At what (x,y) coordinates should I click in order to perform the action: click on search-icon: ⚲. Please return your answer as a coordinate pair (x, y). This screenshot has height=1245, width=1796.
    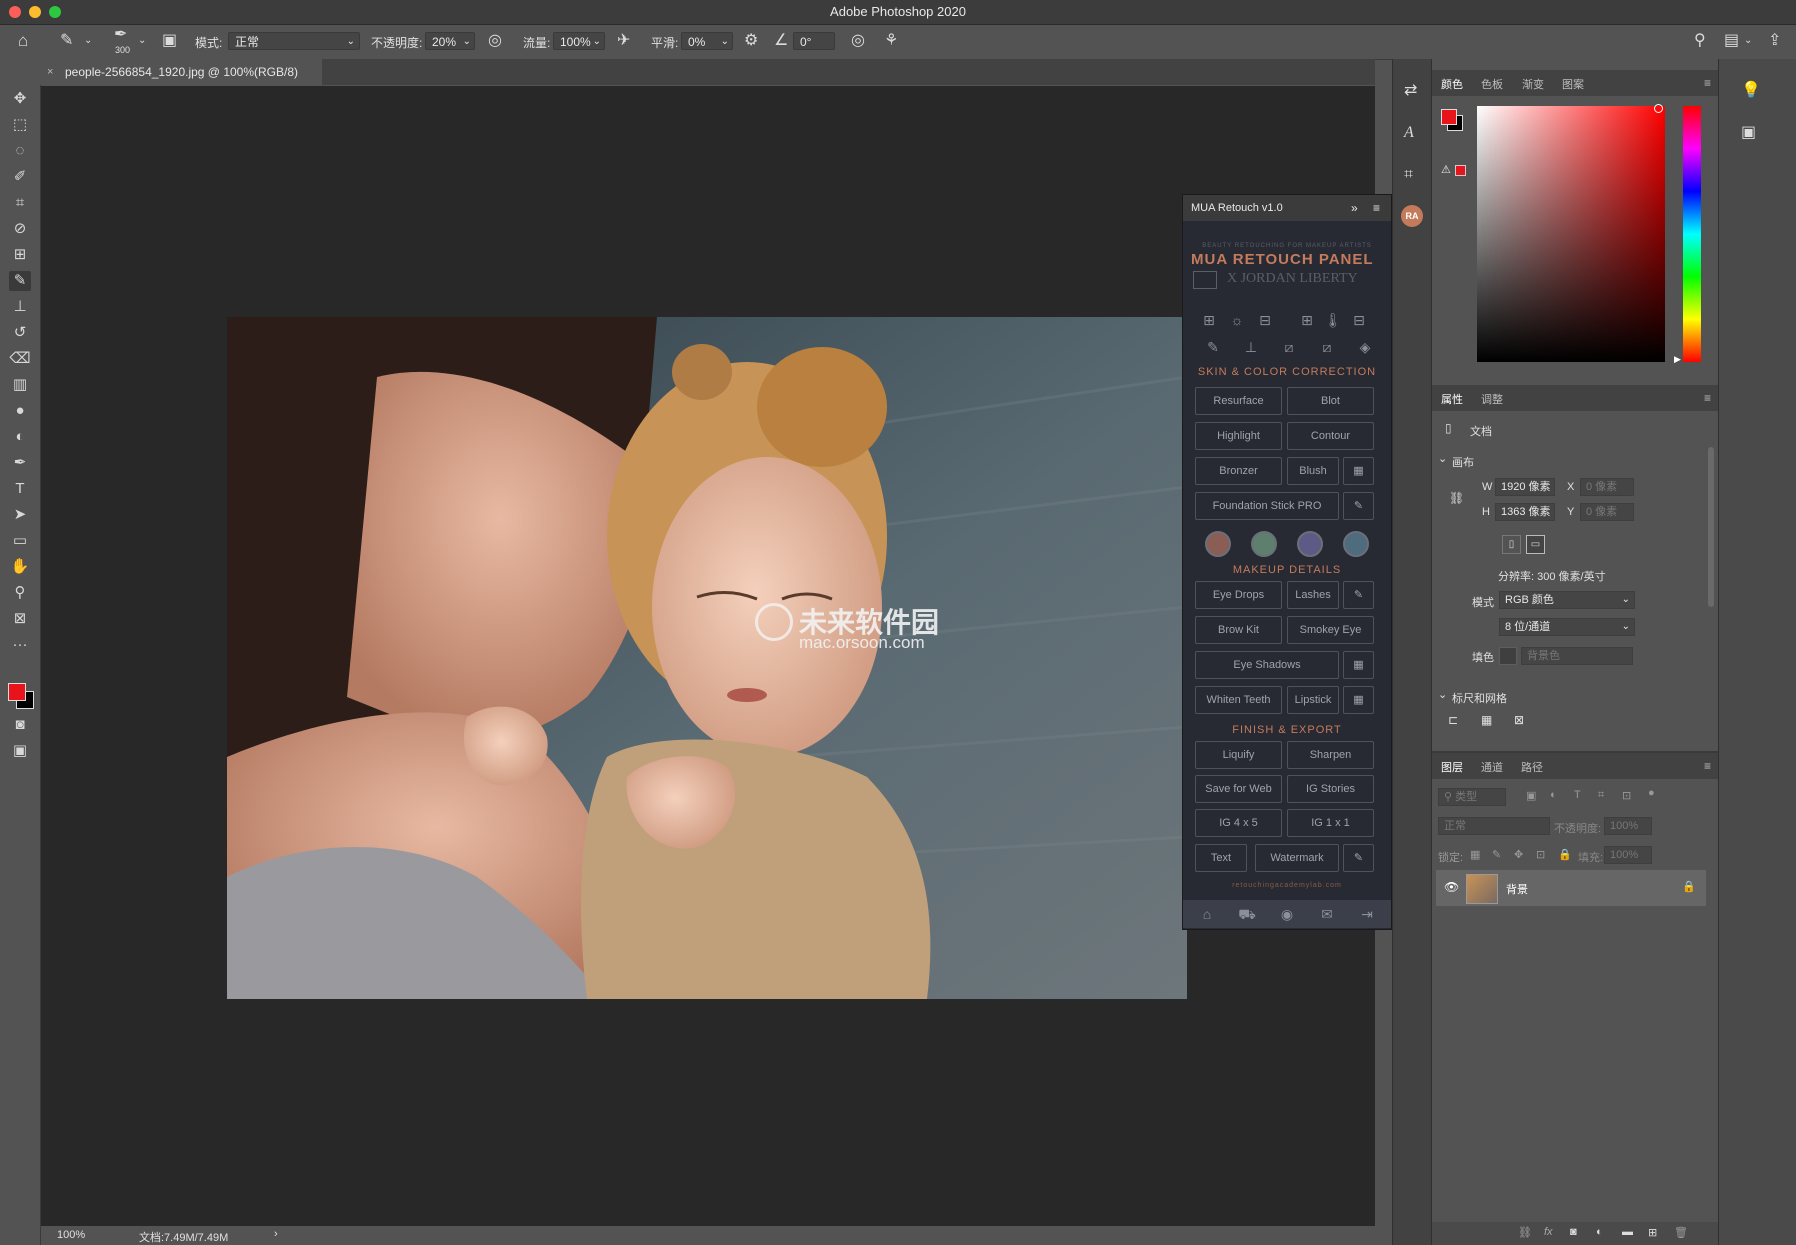
    Looking at the image, I should click on (1700, 41).